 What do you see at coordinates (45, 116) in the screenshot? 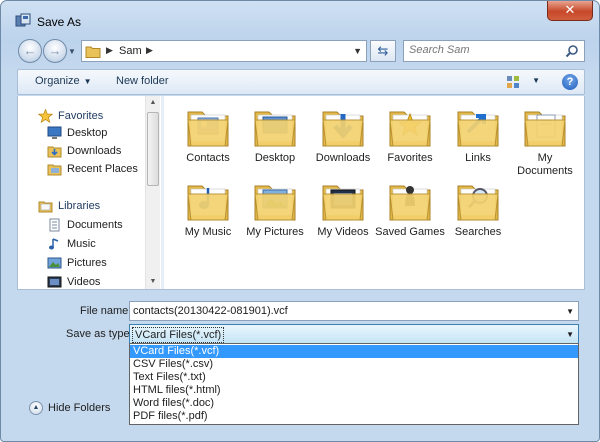
I see `star-icon` at bounding box center [45, 116].